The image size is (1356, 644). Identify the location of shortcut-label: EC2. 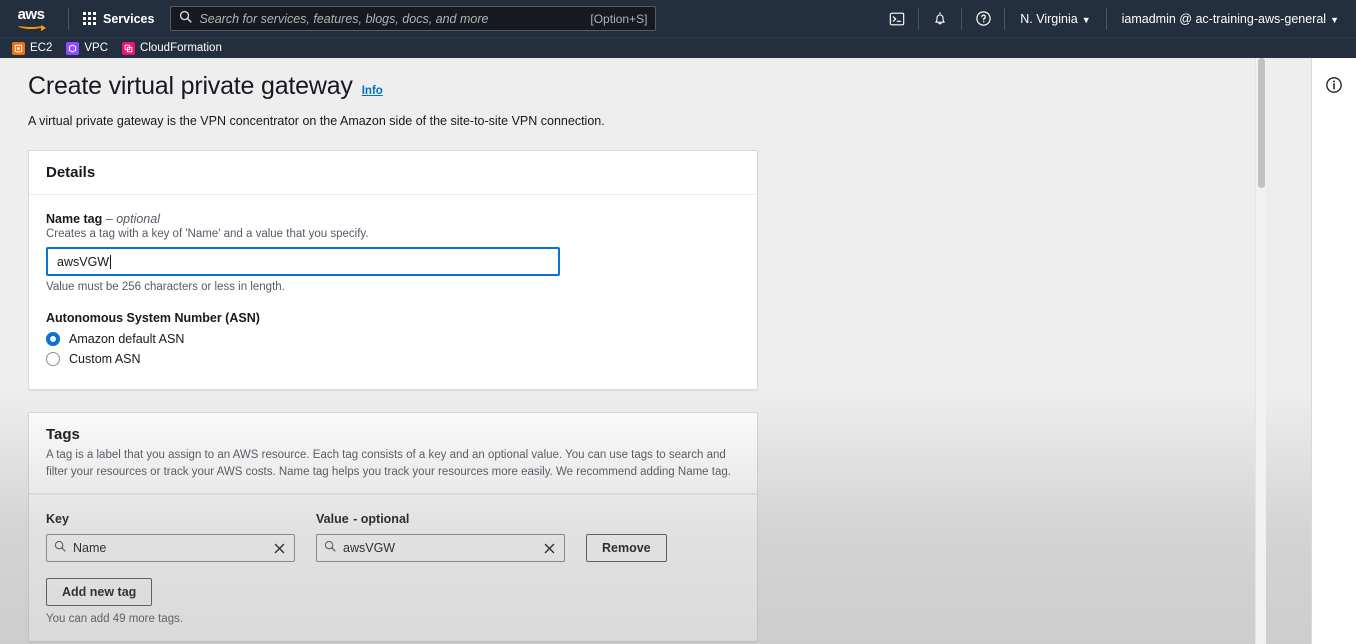
(41, 48).